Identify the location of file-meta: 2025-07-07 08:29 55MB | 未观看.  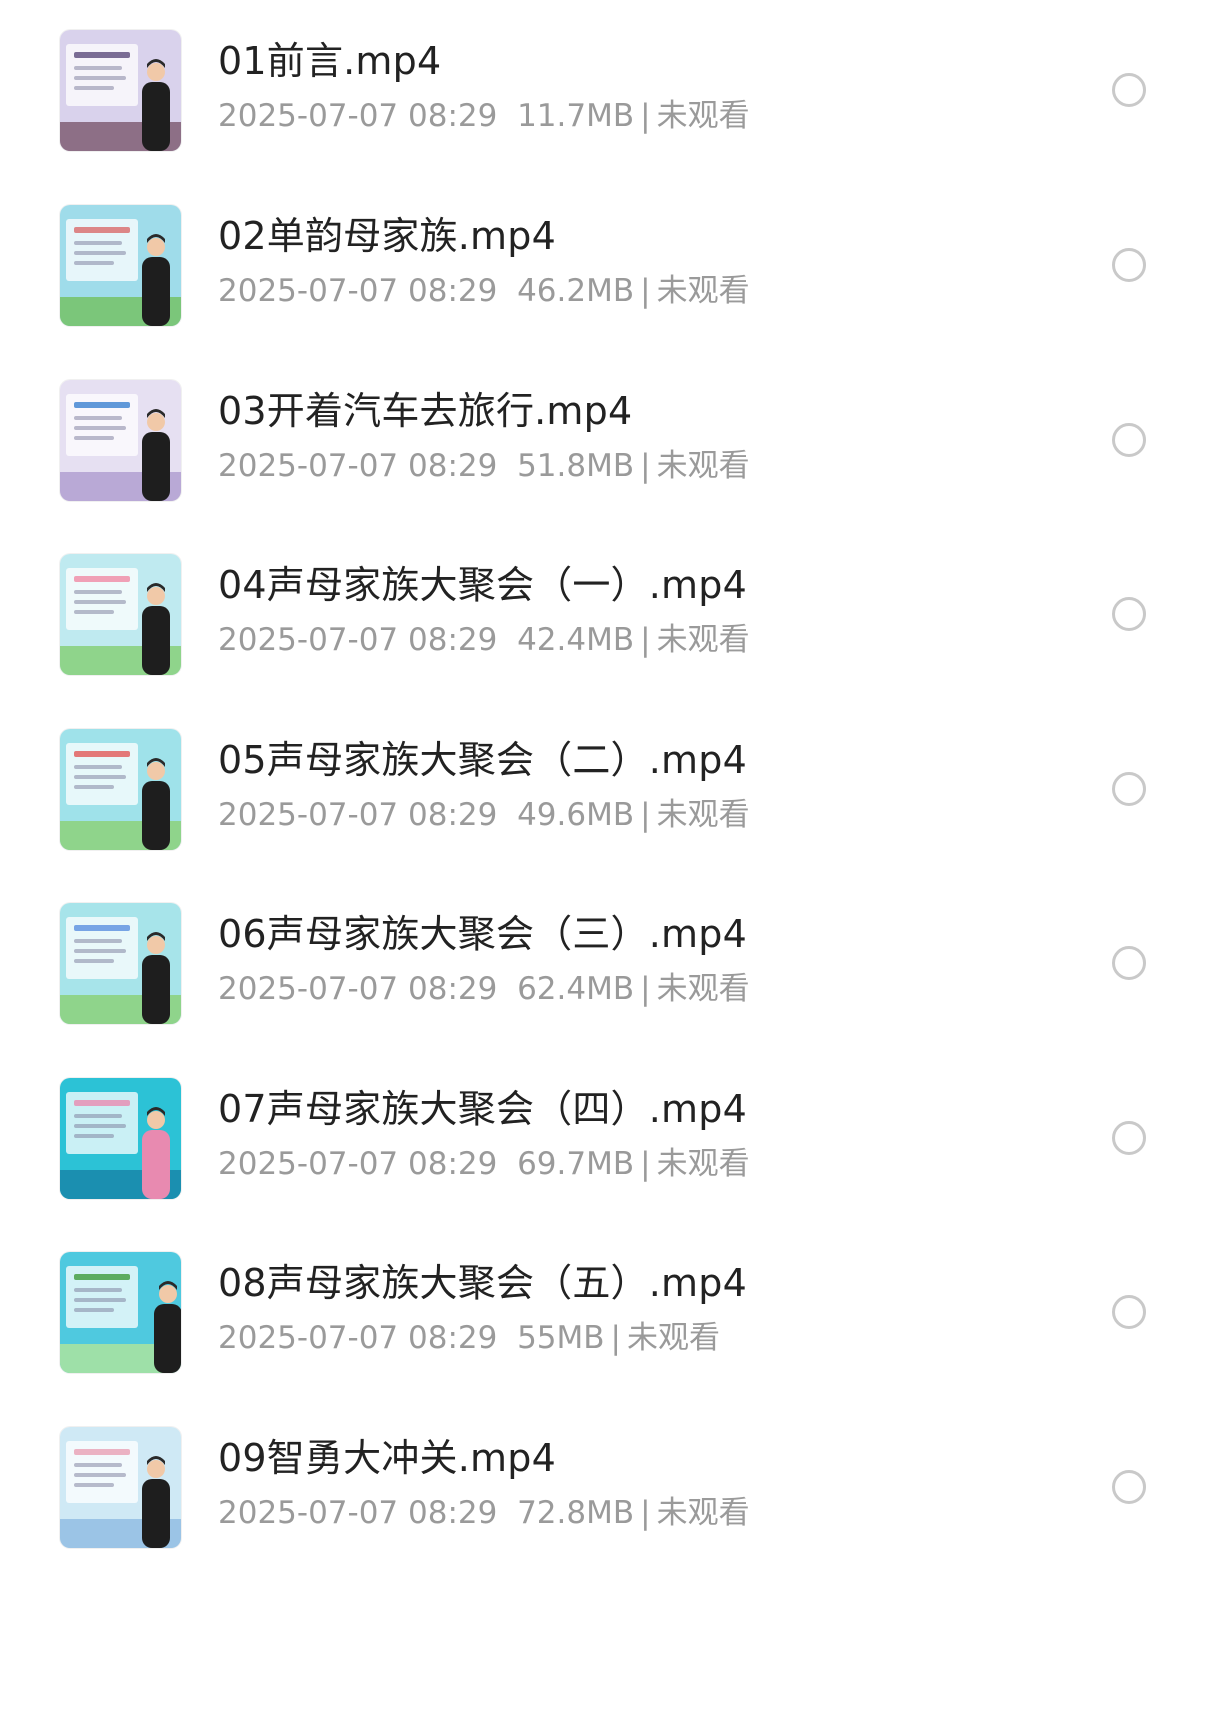
(469, 1338).